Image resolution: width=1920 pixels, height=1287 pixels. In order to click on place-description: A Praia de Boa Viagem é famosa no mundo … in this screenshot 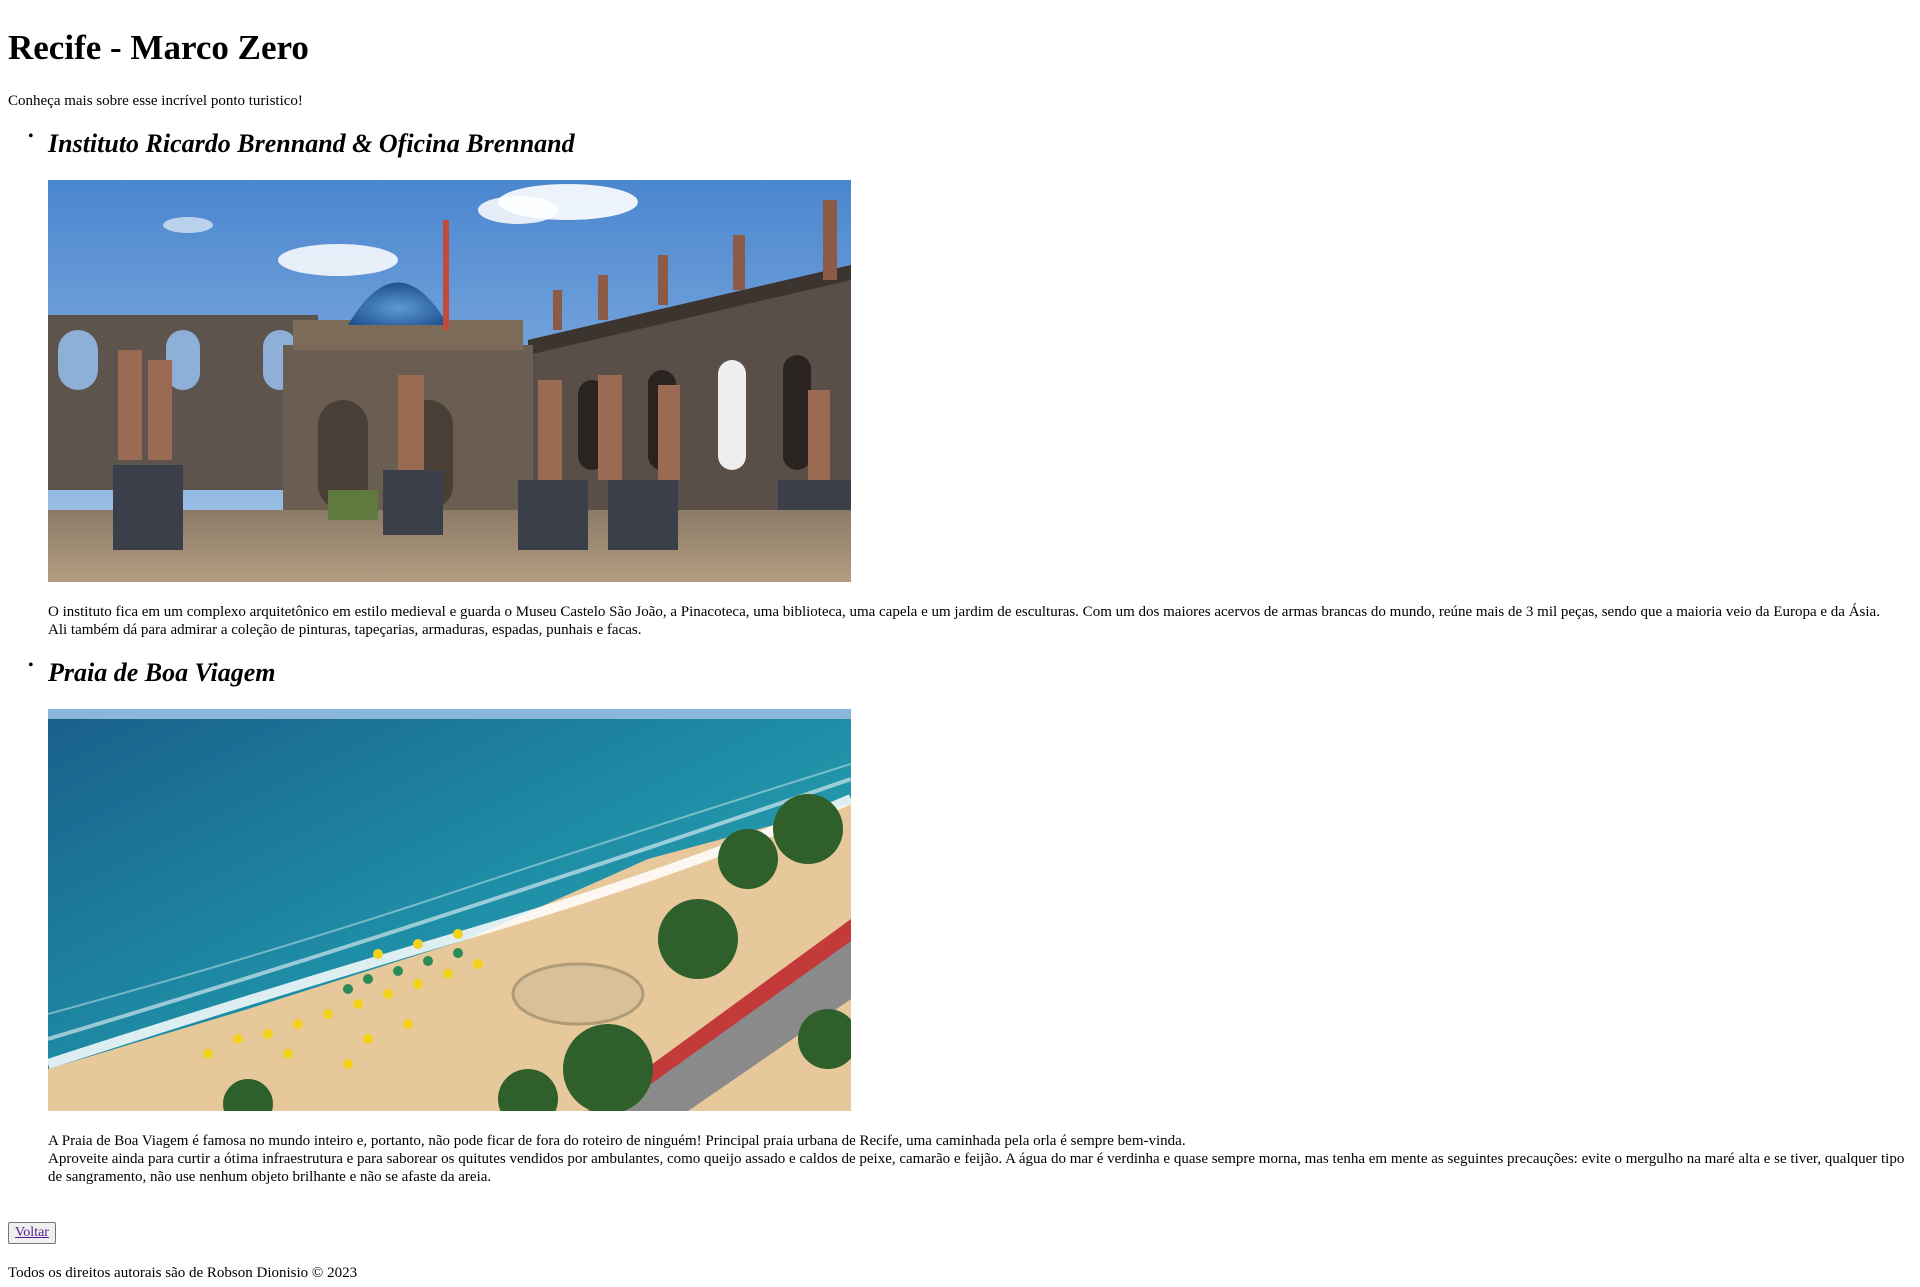, I will do `click(983, 1159)`.